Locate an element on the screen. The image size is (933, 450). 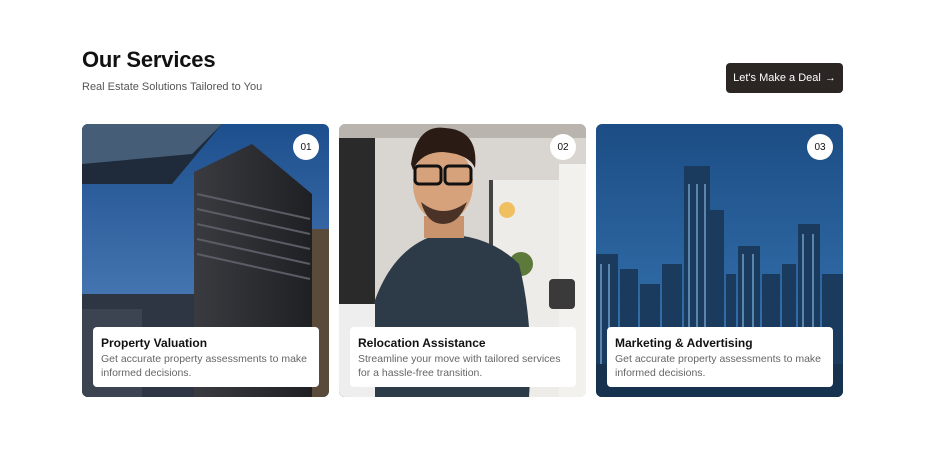
card-number-badge: 03 is located at coordinates (820, 147).